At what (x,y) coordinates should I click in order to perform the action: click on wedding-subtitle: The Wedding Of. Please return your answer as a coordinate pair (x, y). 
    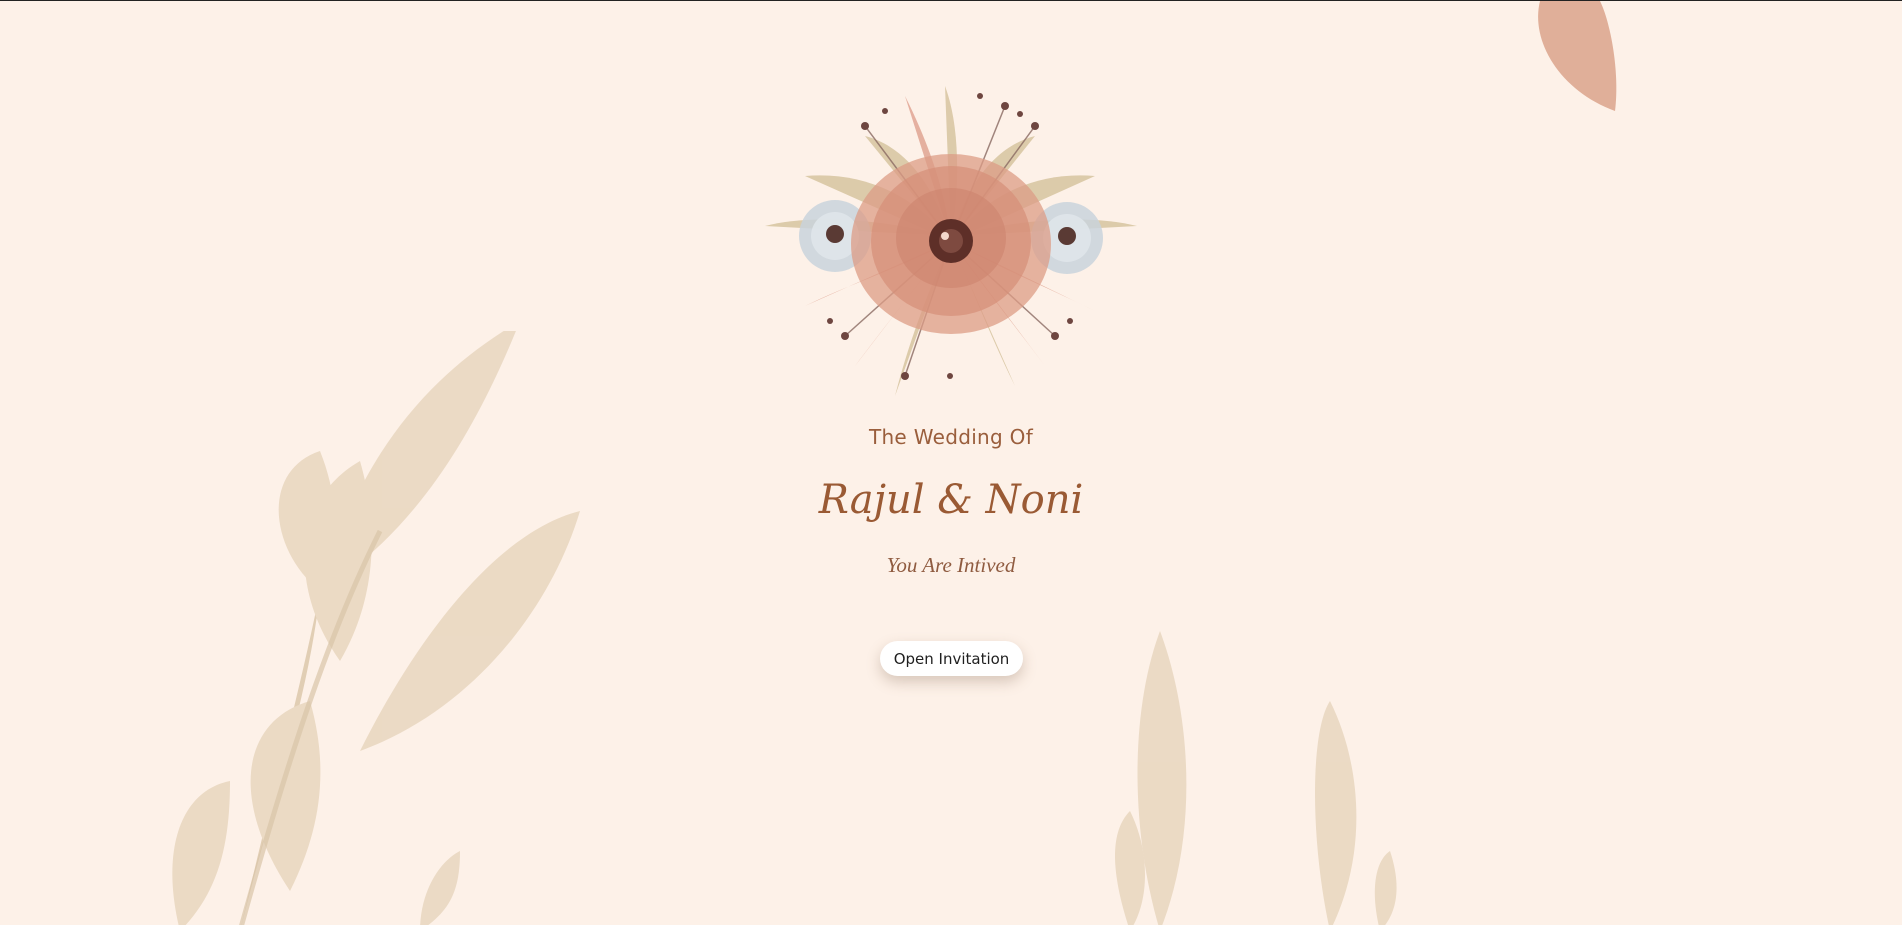
    Looking at the image, I should click on (951, 437).